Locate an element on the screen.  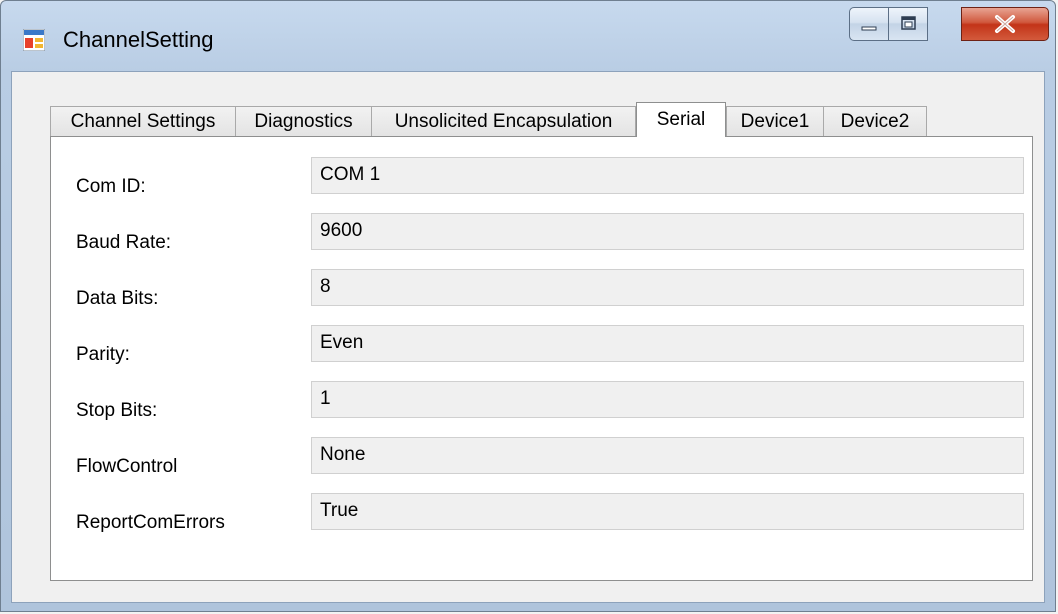
stop-bits-label: Stop Bits: is located at coordinates (117, 410).